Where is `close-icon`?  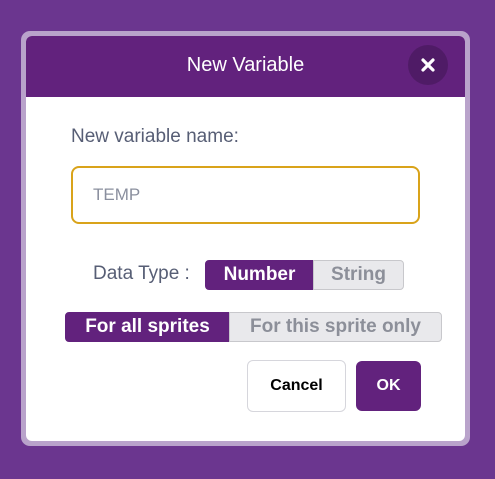
close-icon is located at coordinates (428, 65).